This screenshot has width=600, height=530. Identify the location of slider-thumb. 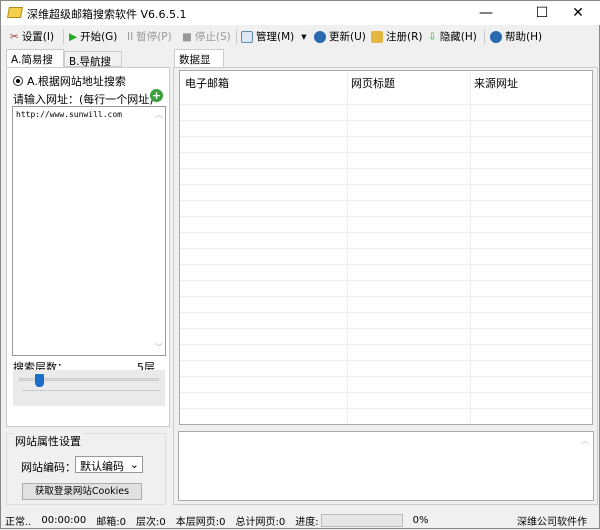
(39, 380).